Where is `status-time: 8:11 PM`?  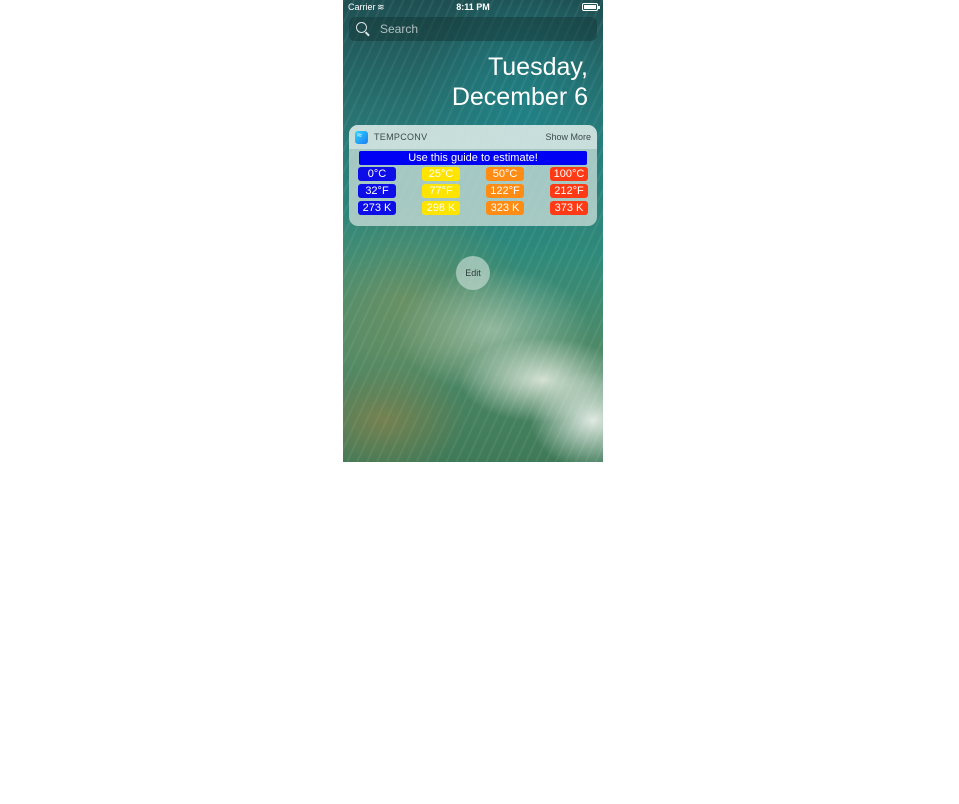
status-time: 8:11 PM is located at coordinates (473, 7).